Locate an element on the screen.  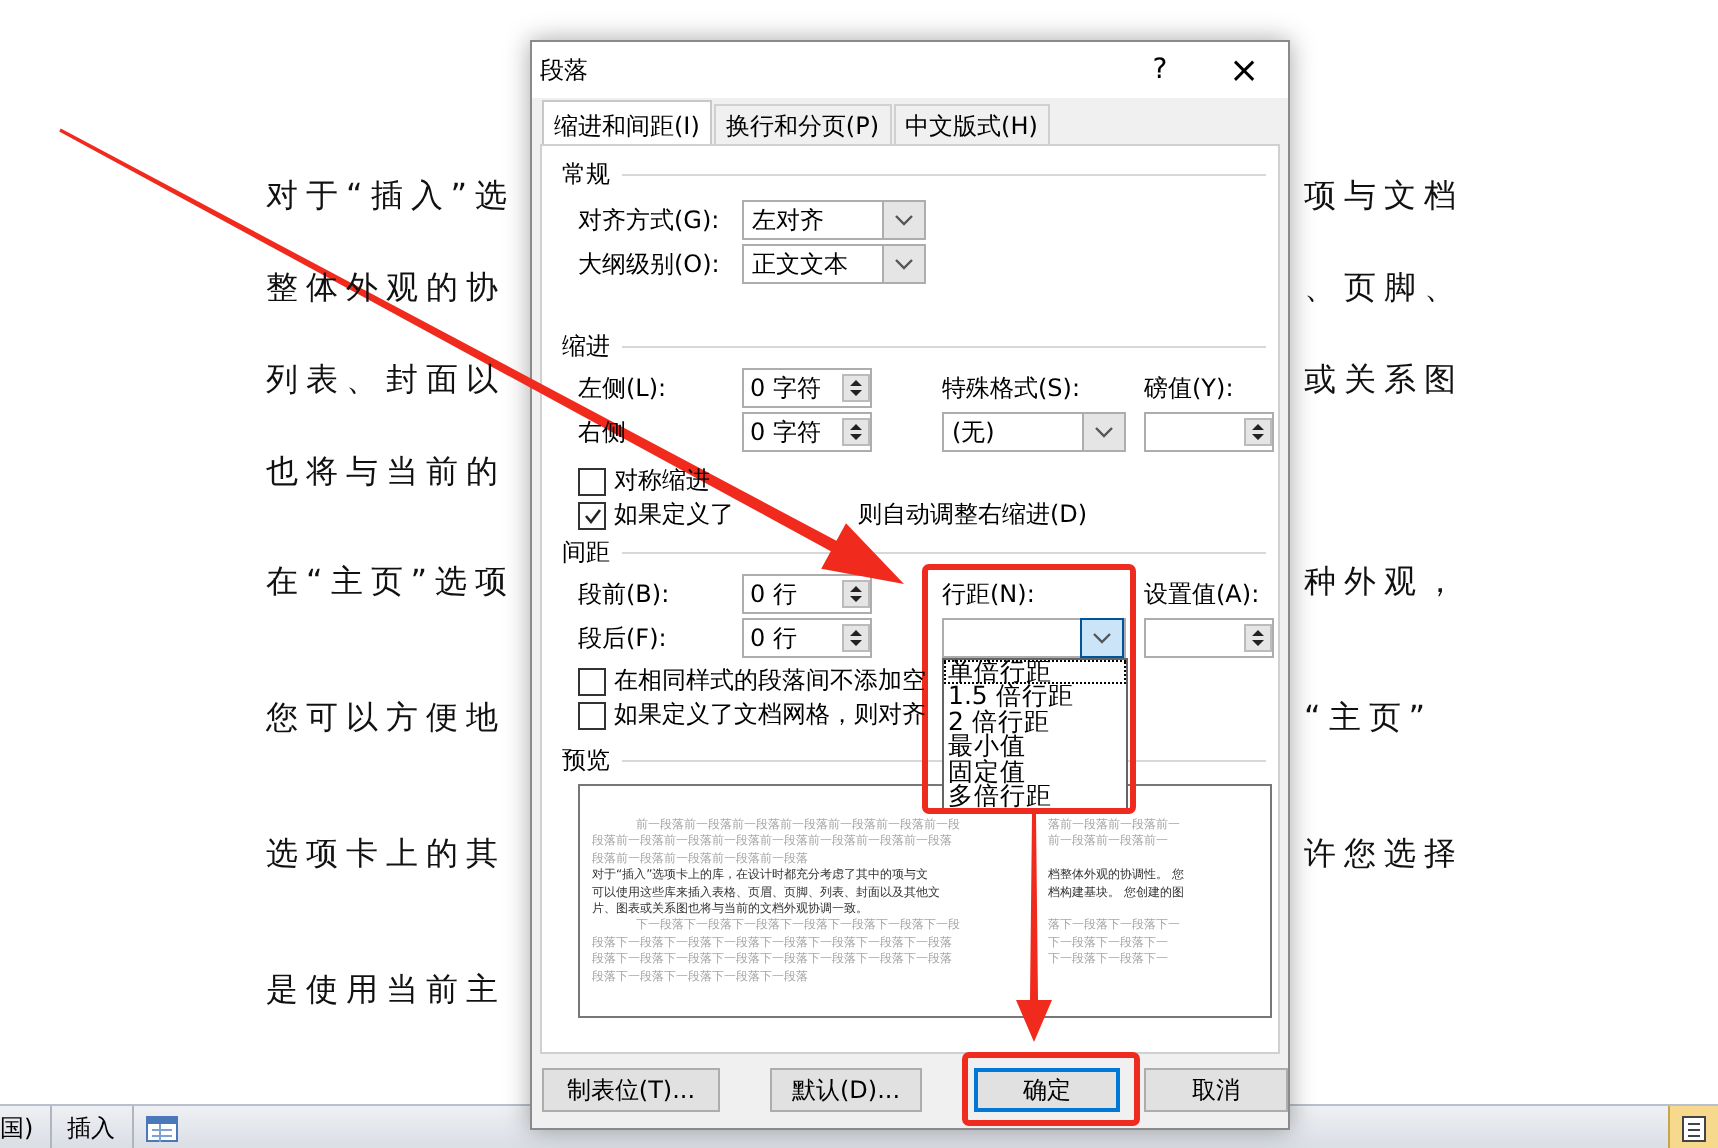
status-text: 国) is located at coordinates (26, 1127).